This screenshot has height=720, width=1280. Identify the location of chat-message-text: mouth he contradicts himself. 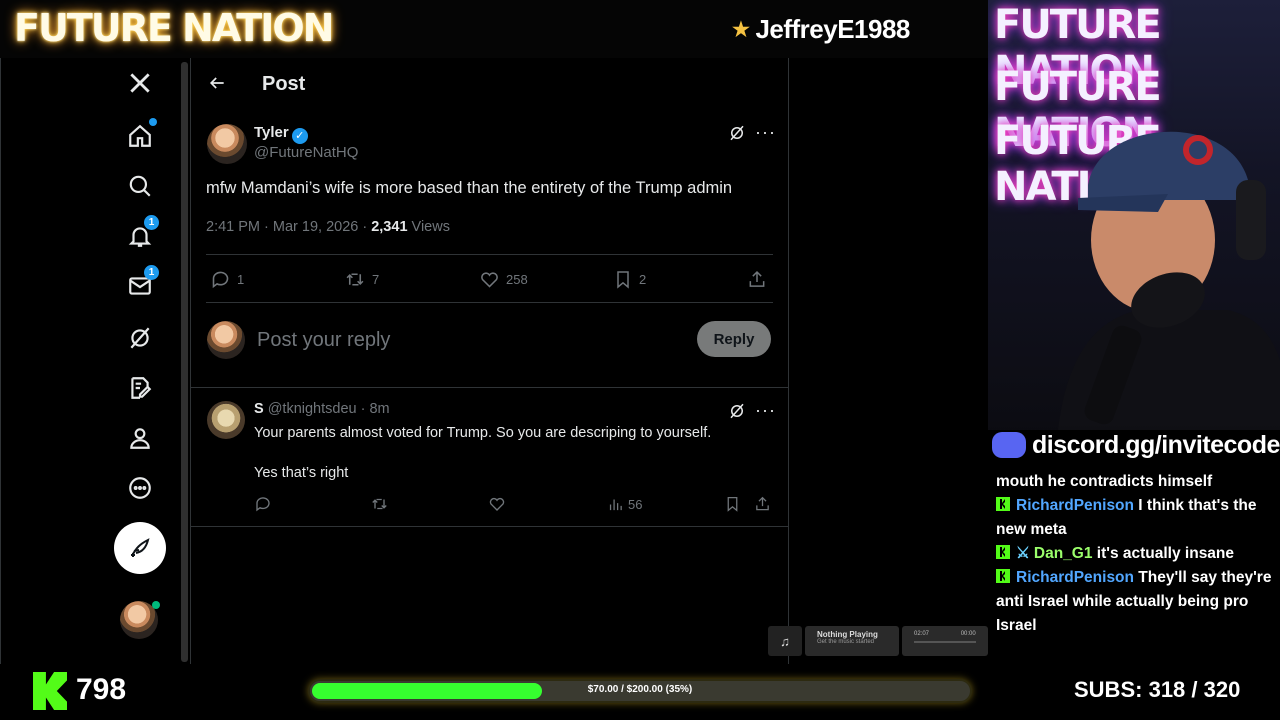
(1104, 481).